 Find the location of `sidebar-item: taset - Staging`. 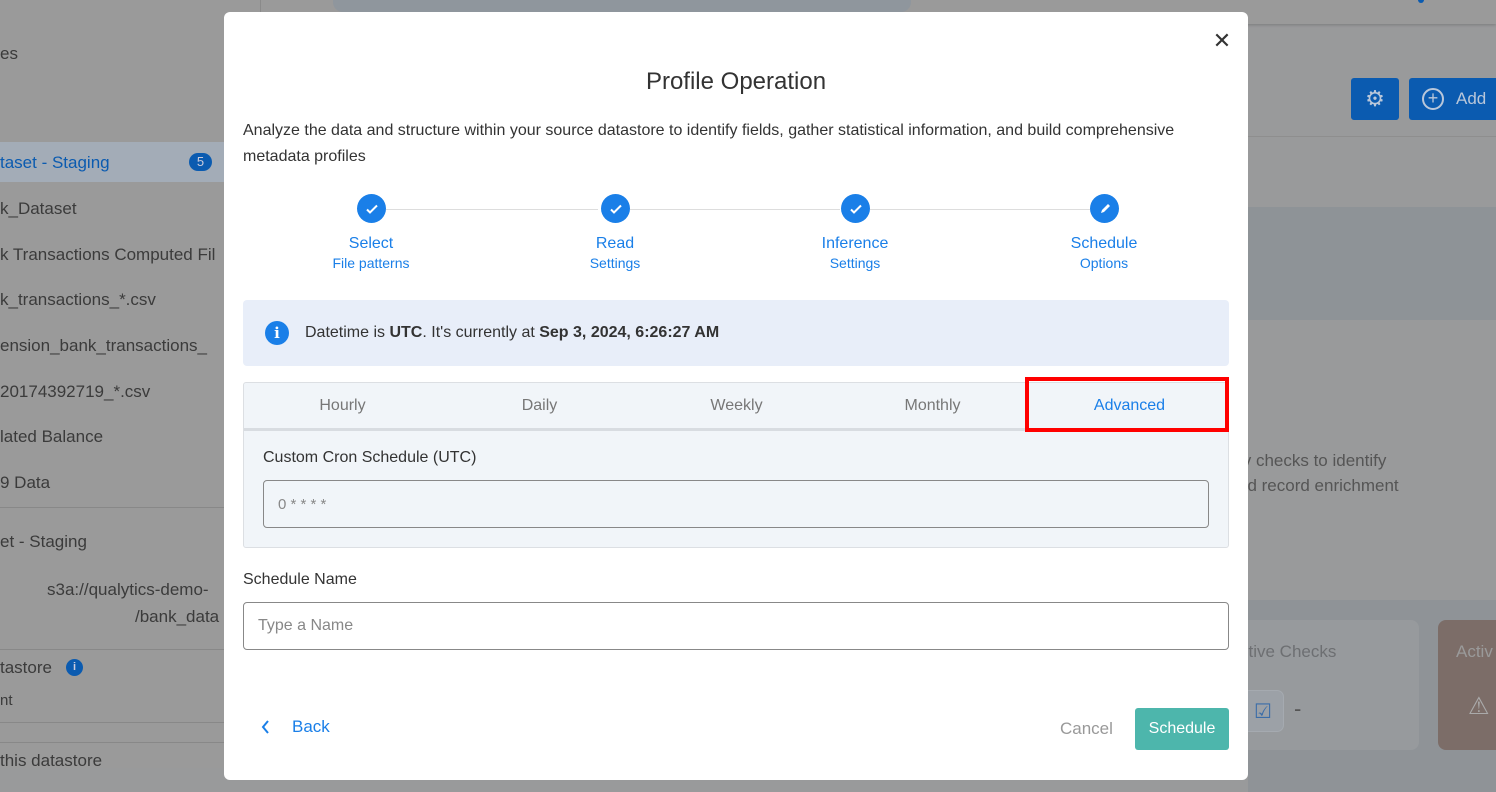

sidebar-item: taset - Staging is located at coordinates (55, 163).